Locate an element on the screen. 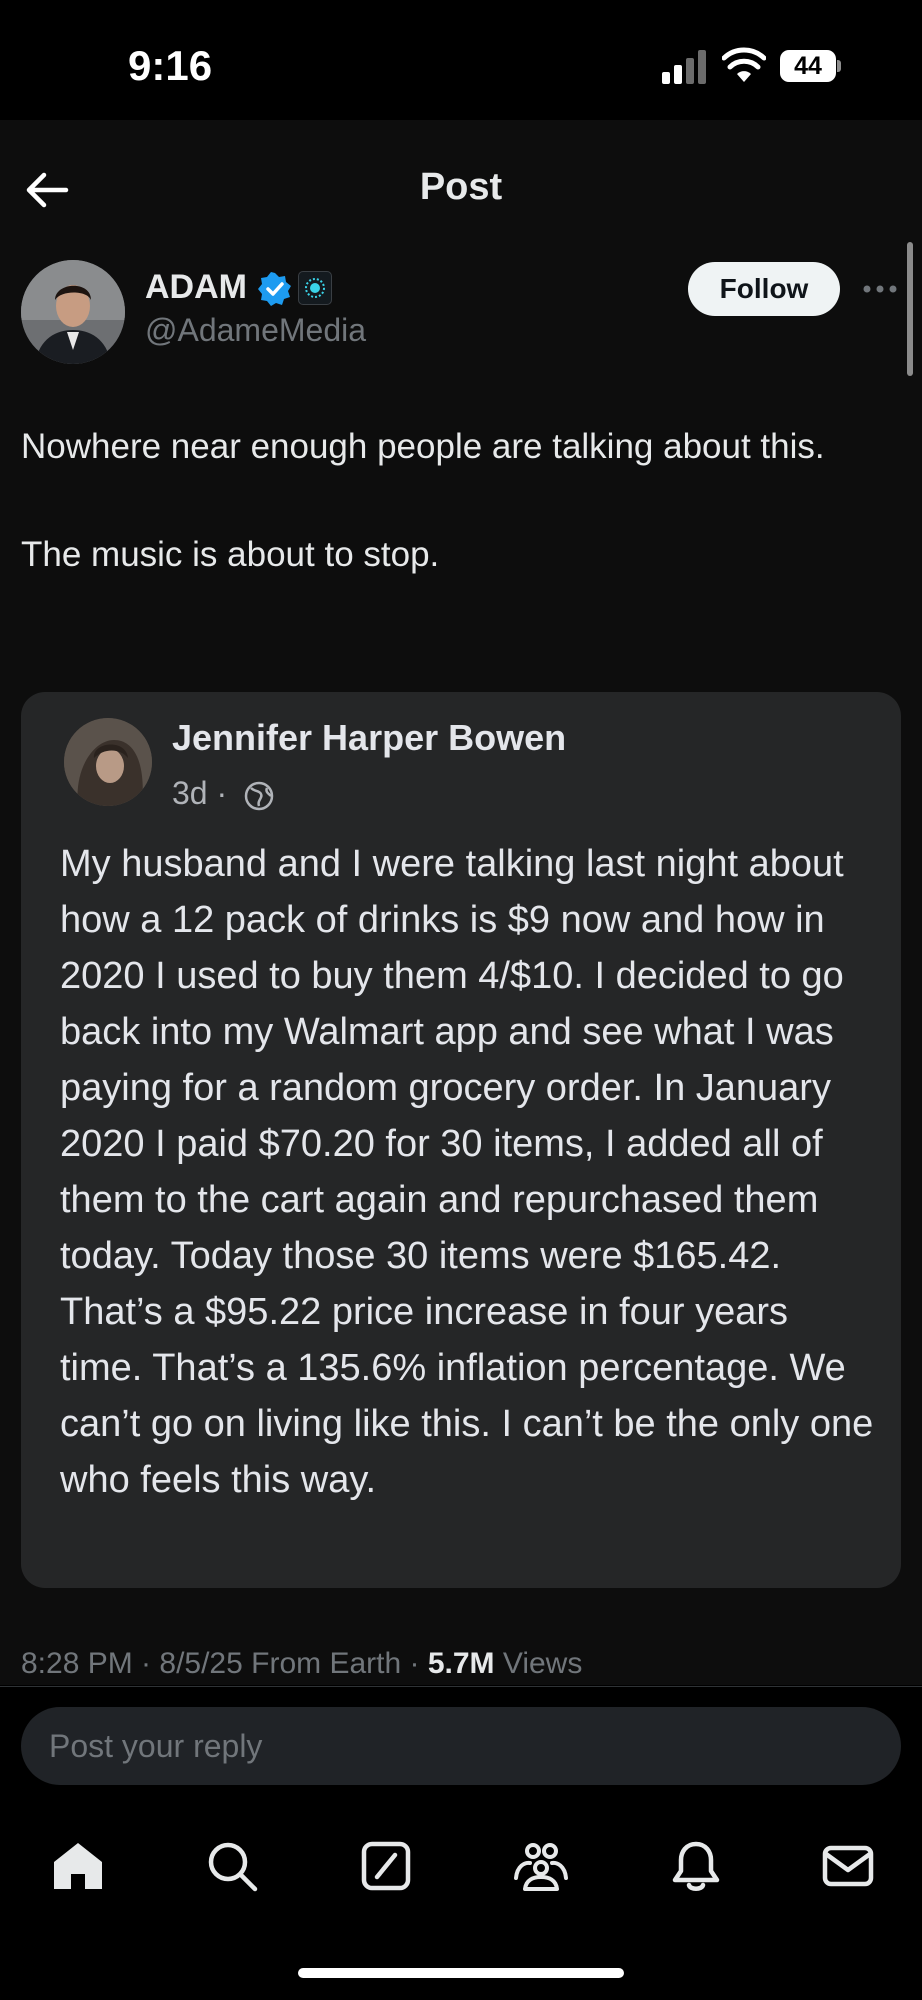 This screenshot has height=2000, width=922. author-handle: @AdameMedia is located at coordinates (255, 330).